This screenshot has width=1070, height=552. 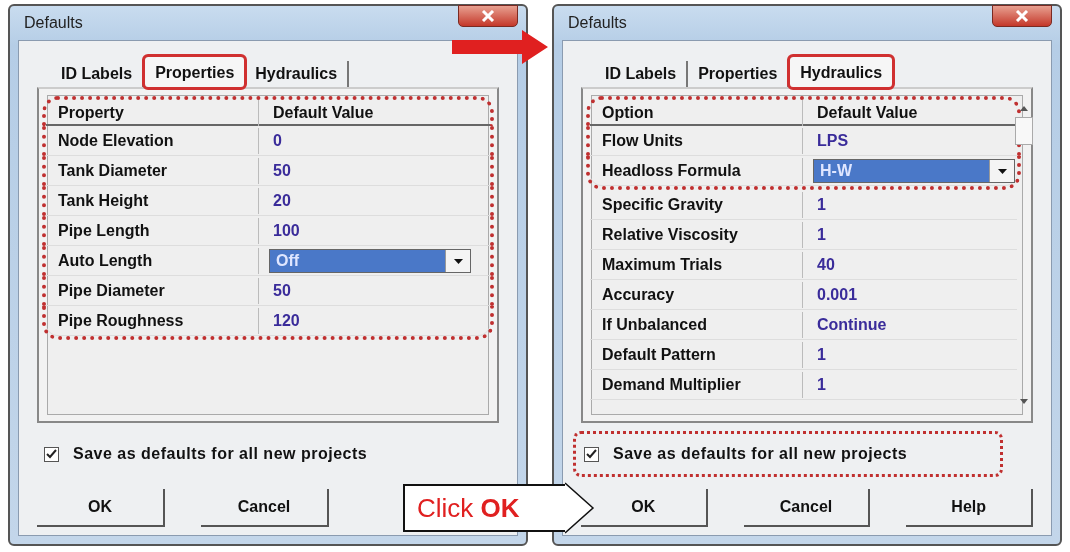 What do you see at coordinates (697, 265) in the screenshot?
I see `property-name: Maximum Trials` at bounding box center [697, 265].